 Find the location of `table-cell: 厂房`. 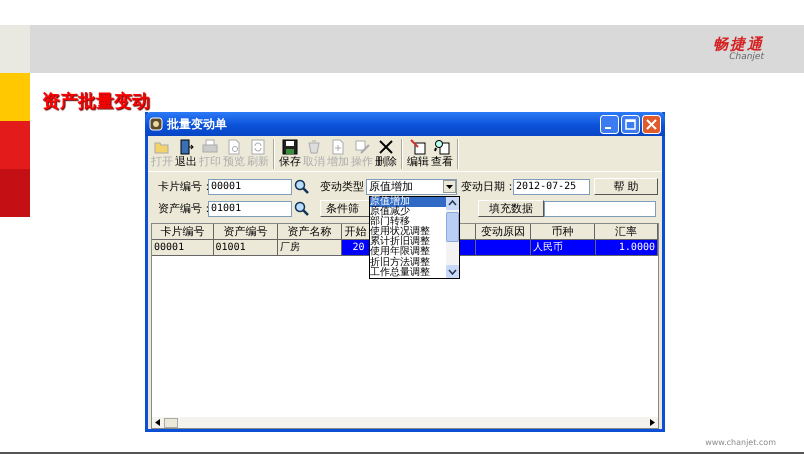

table-cell: 厂房 is located at coordinates (310, 248).